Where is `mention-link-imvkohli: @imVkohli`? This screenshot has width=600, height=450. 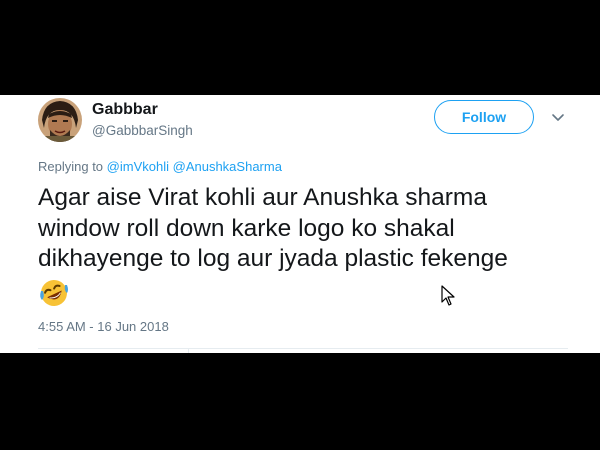 mention-link-imvkohli: @imVkohli is located at coordinates (138, 166).